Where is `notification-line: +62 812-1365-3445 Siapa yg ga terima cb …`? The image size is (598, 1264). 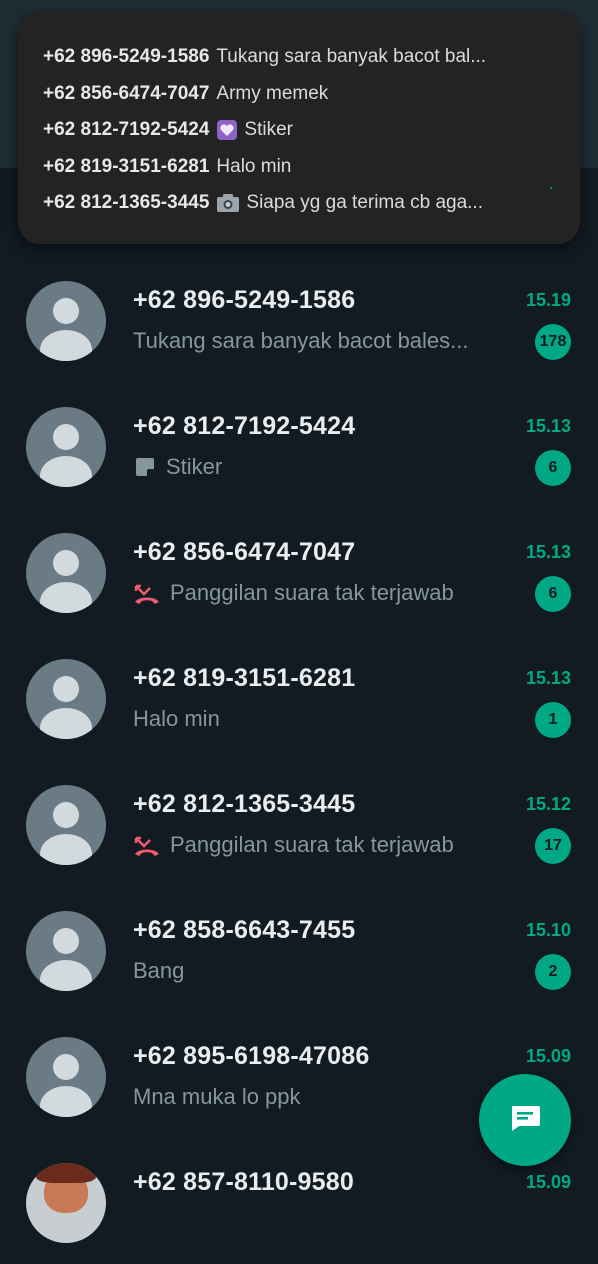
notification-line: +62 812-1365-3445 Siapa yg ga terima cb … is located at coordinates (298, 203).